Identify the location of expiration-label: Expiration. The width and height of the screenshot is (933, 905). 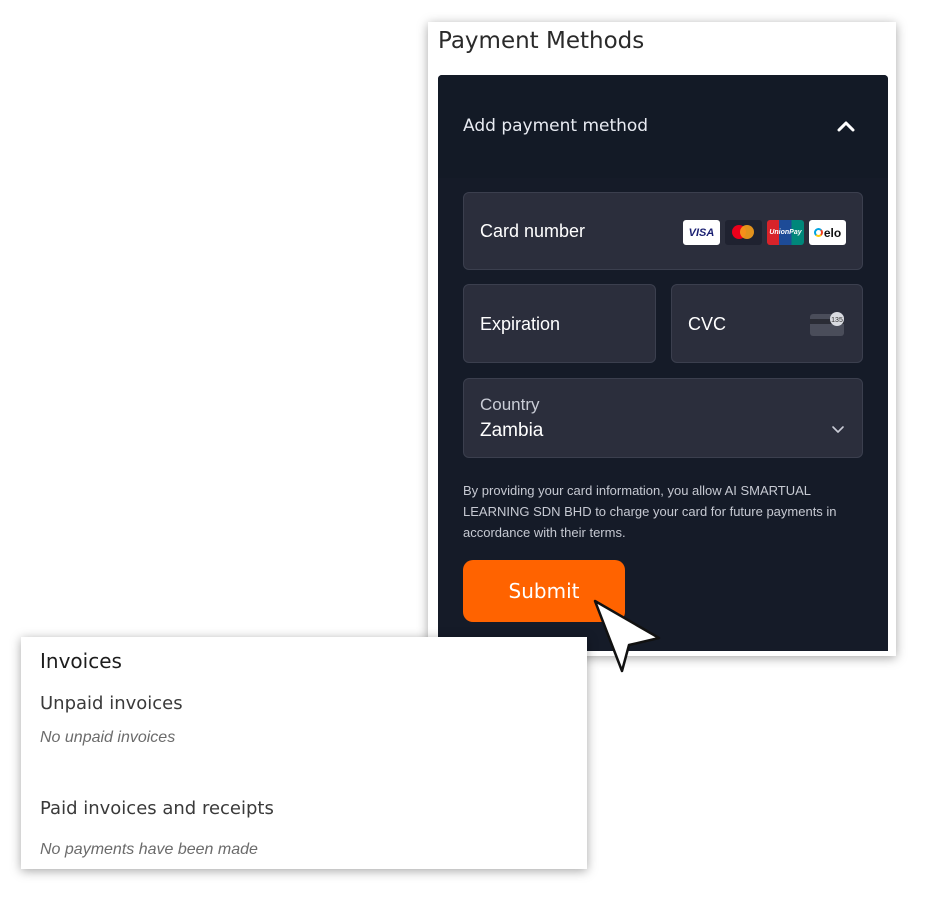
(520, 324).